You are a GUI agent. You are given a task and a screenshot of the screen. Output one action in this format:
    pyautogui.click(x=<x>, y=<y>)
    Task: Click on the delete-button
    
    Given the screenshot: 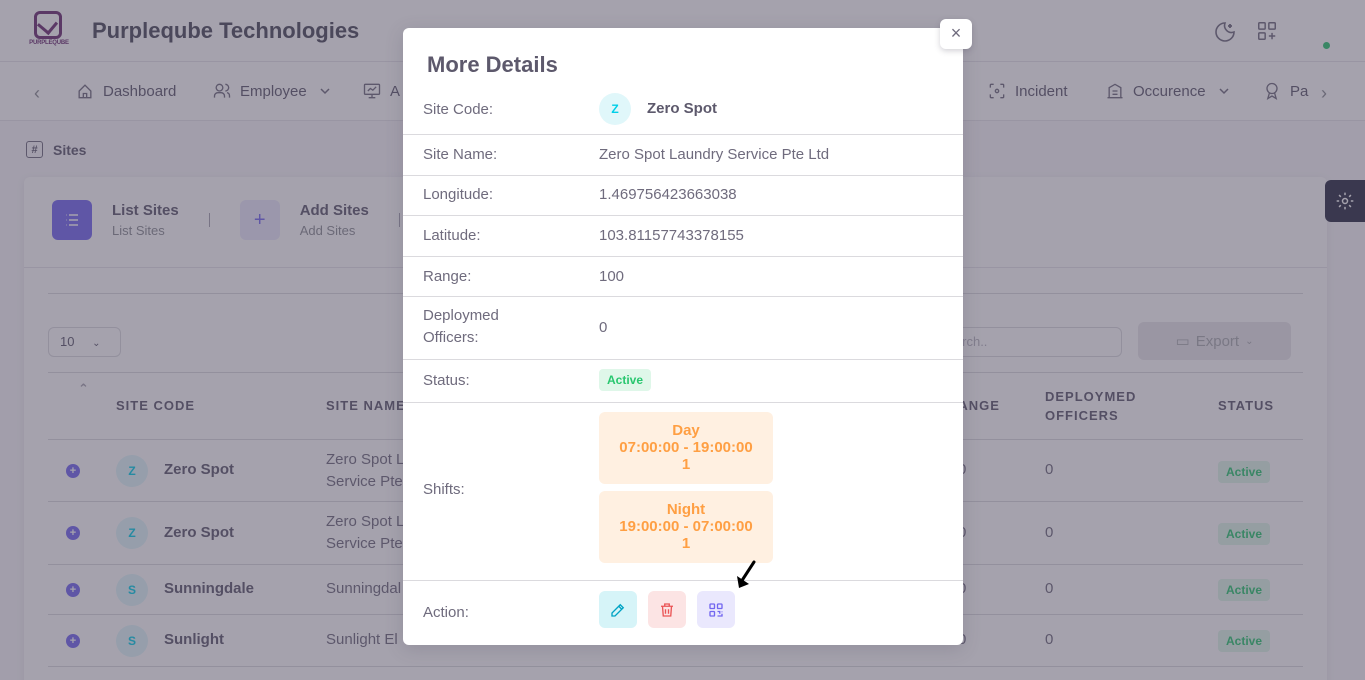 What is the action you would take?
    pyautogui.click(x=667, y=609)
    